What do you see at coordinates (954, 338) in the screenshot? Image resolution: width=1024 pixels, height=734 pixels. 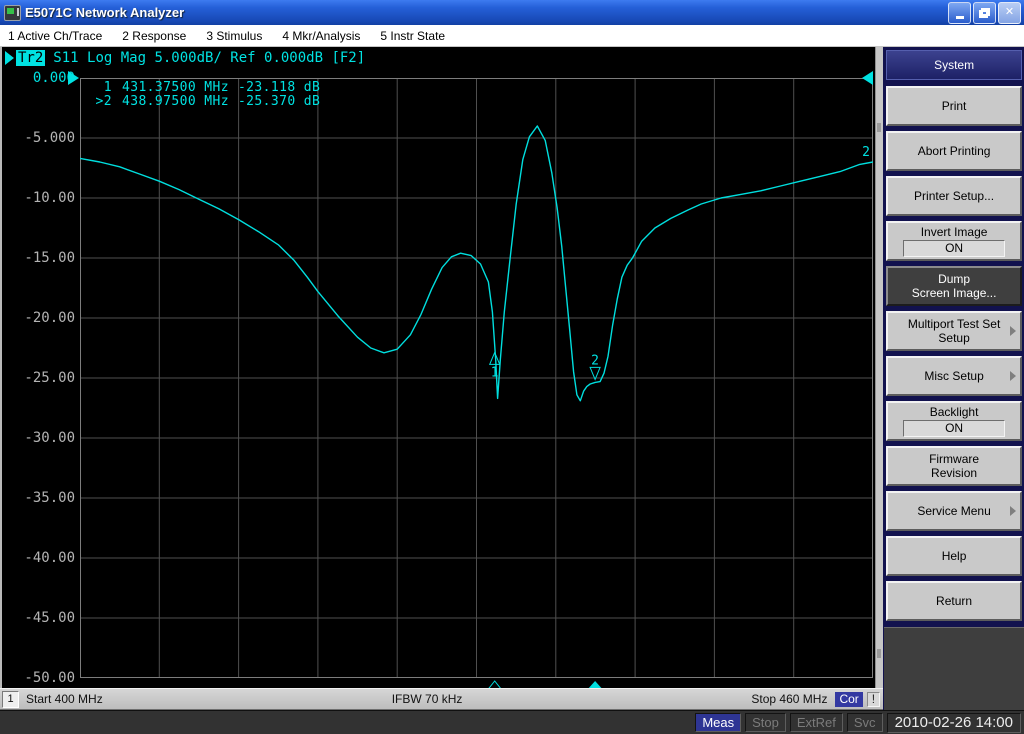 I see `softkey-label: Setup` at bounding box center [954, 338].